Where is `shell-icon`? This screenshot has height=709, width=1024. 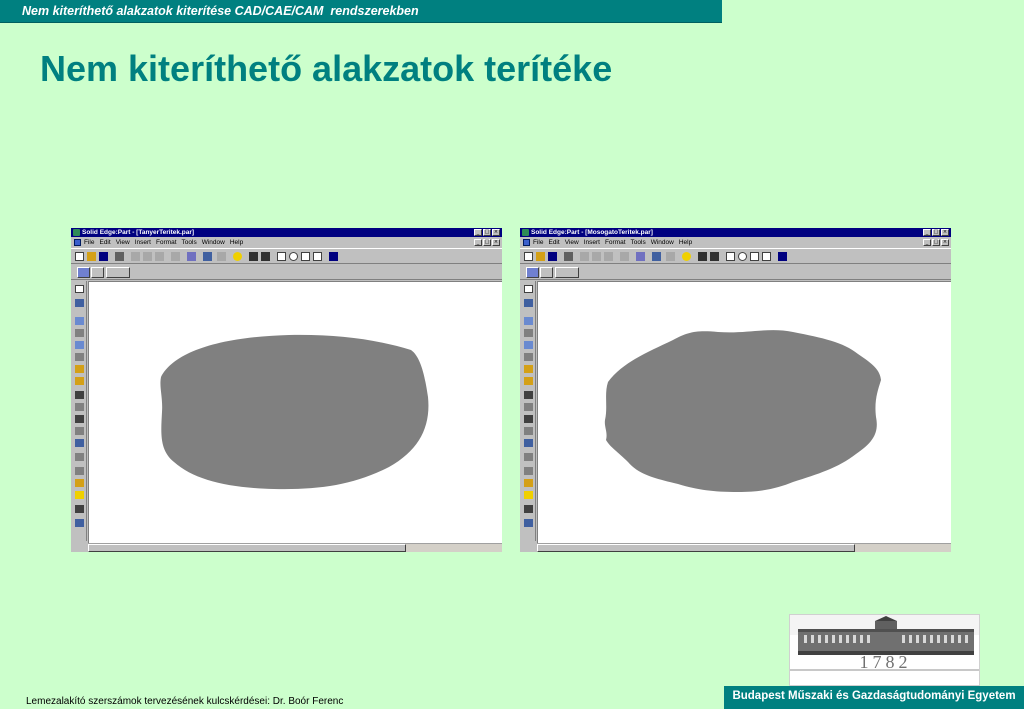
shell-icon is located at coordinates (79, 395).